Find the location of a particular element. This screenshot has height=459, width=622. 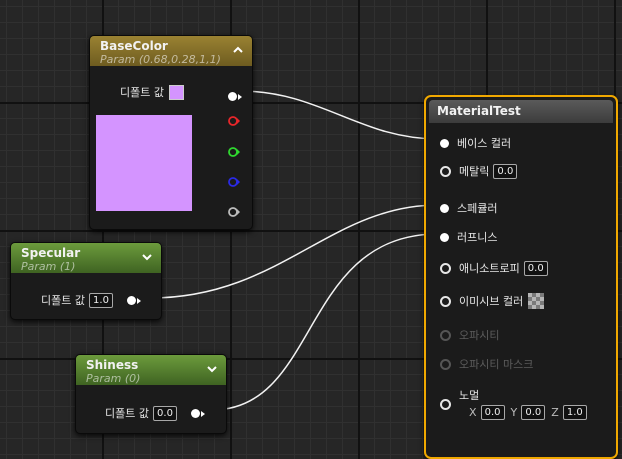

node-subtitle: Param (1) is located at coordinates (48, 266).